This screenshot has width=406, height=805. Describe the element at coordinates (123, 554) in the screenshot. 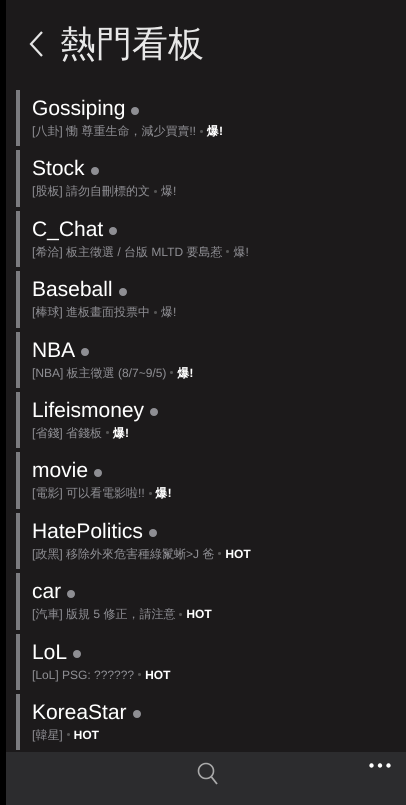

I see `board-subtitle: [政黑] 移除外來危害種綠鬣蜥>J 爸` at that location.